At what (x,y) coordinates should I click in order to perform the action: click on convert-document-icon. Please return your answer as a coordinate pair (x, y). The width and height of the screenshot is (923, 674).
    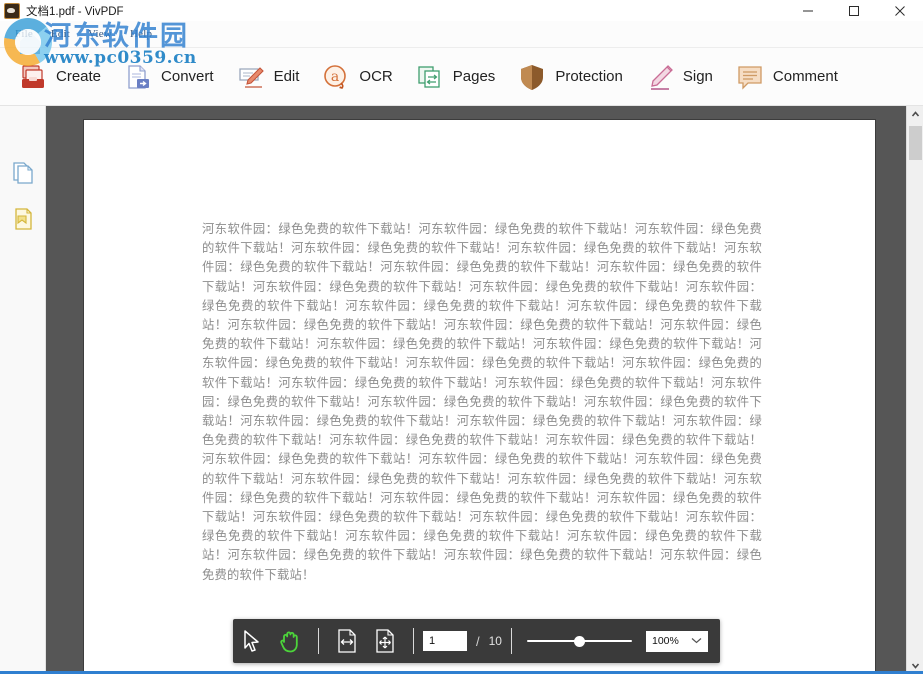
    Looking at the image, I should click on (139, 76).